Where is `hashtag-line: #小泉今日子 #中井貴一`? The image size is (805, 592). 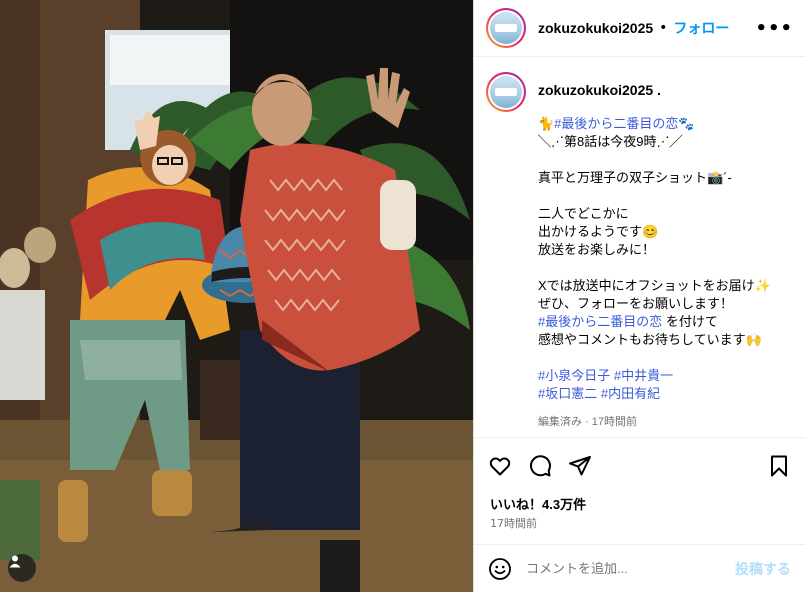
hashtag-line: #小泉今日子 #中井貴一 is located at coordinates (665, 376).